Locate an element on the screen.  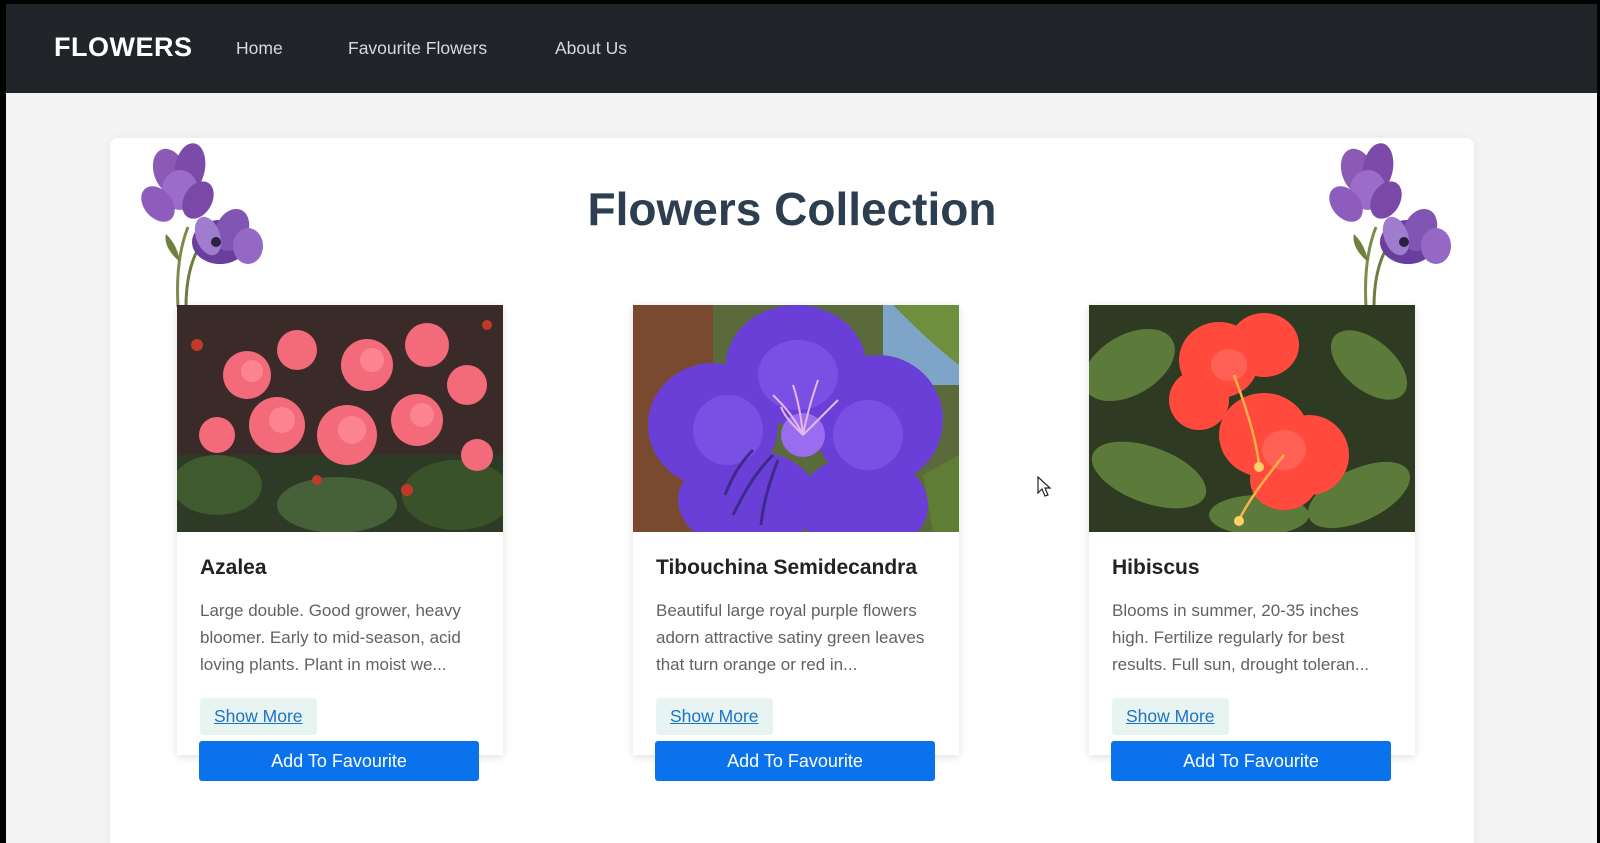
navbar: FLOWERS Home Favourite Flowers About Us is located at coordinates (801, 48).